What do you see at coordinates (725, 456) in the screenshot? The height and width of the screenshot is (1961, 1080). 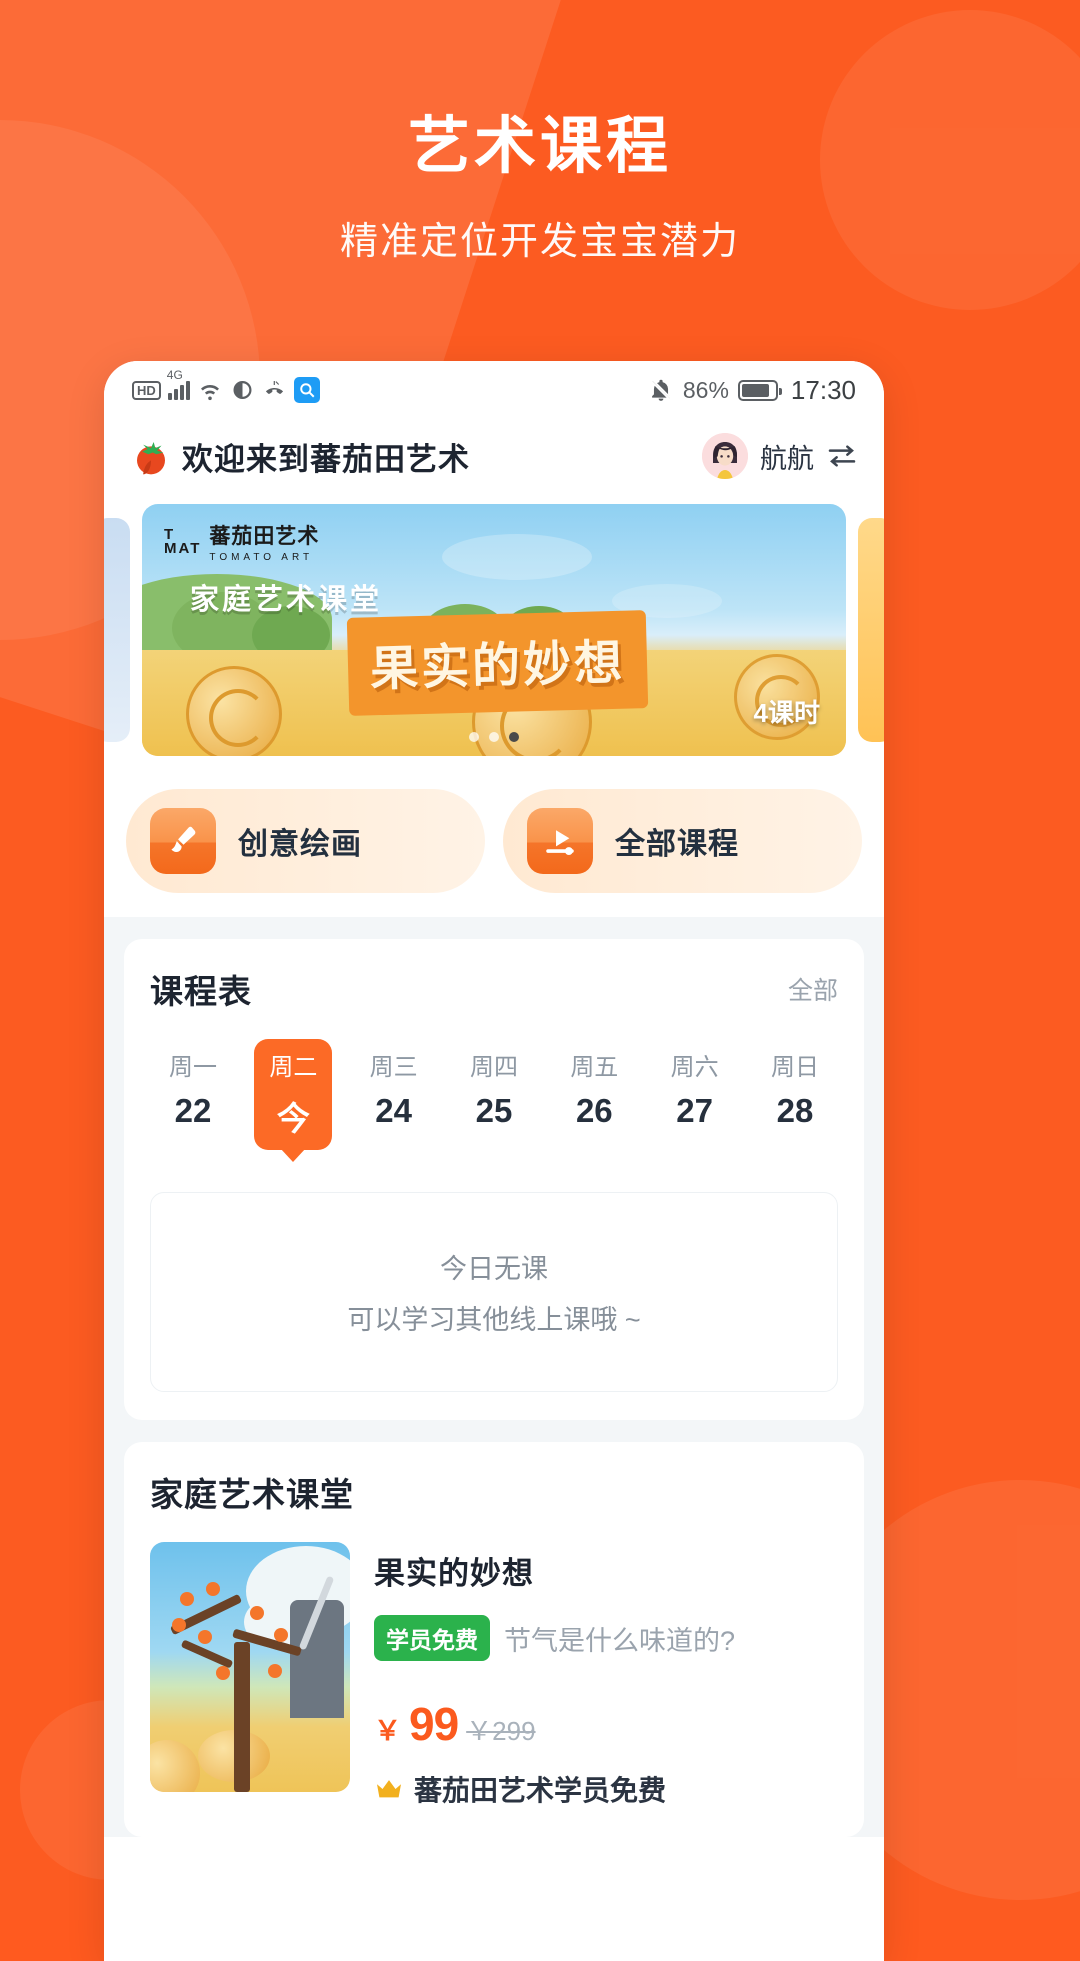 I see `avatar` at bounding box center [725, 456].